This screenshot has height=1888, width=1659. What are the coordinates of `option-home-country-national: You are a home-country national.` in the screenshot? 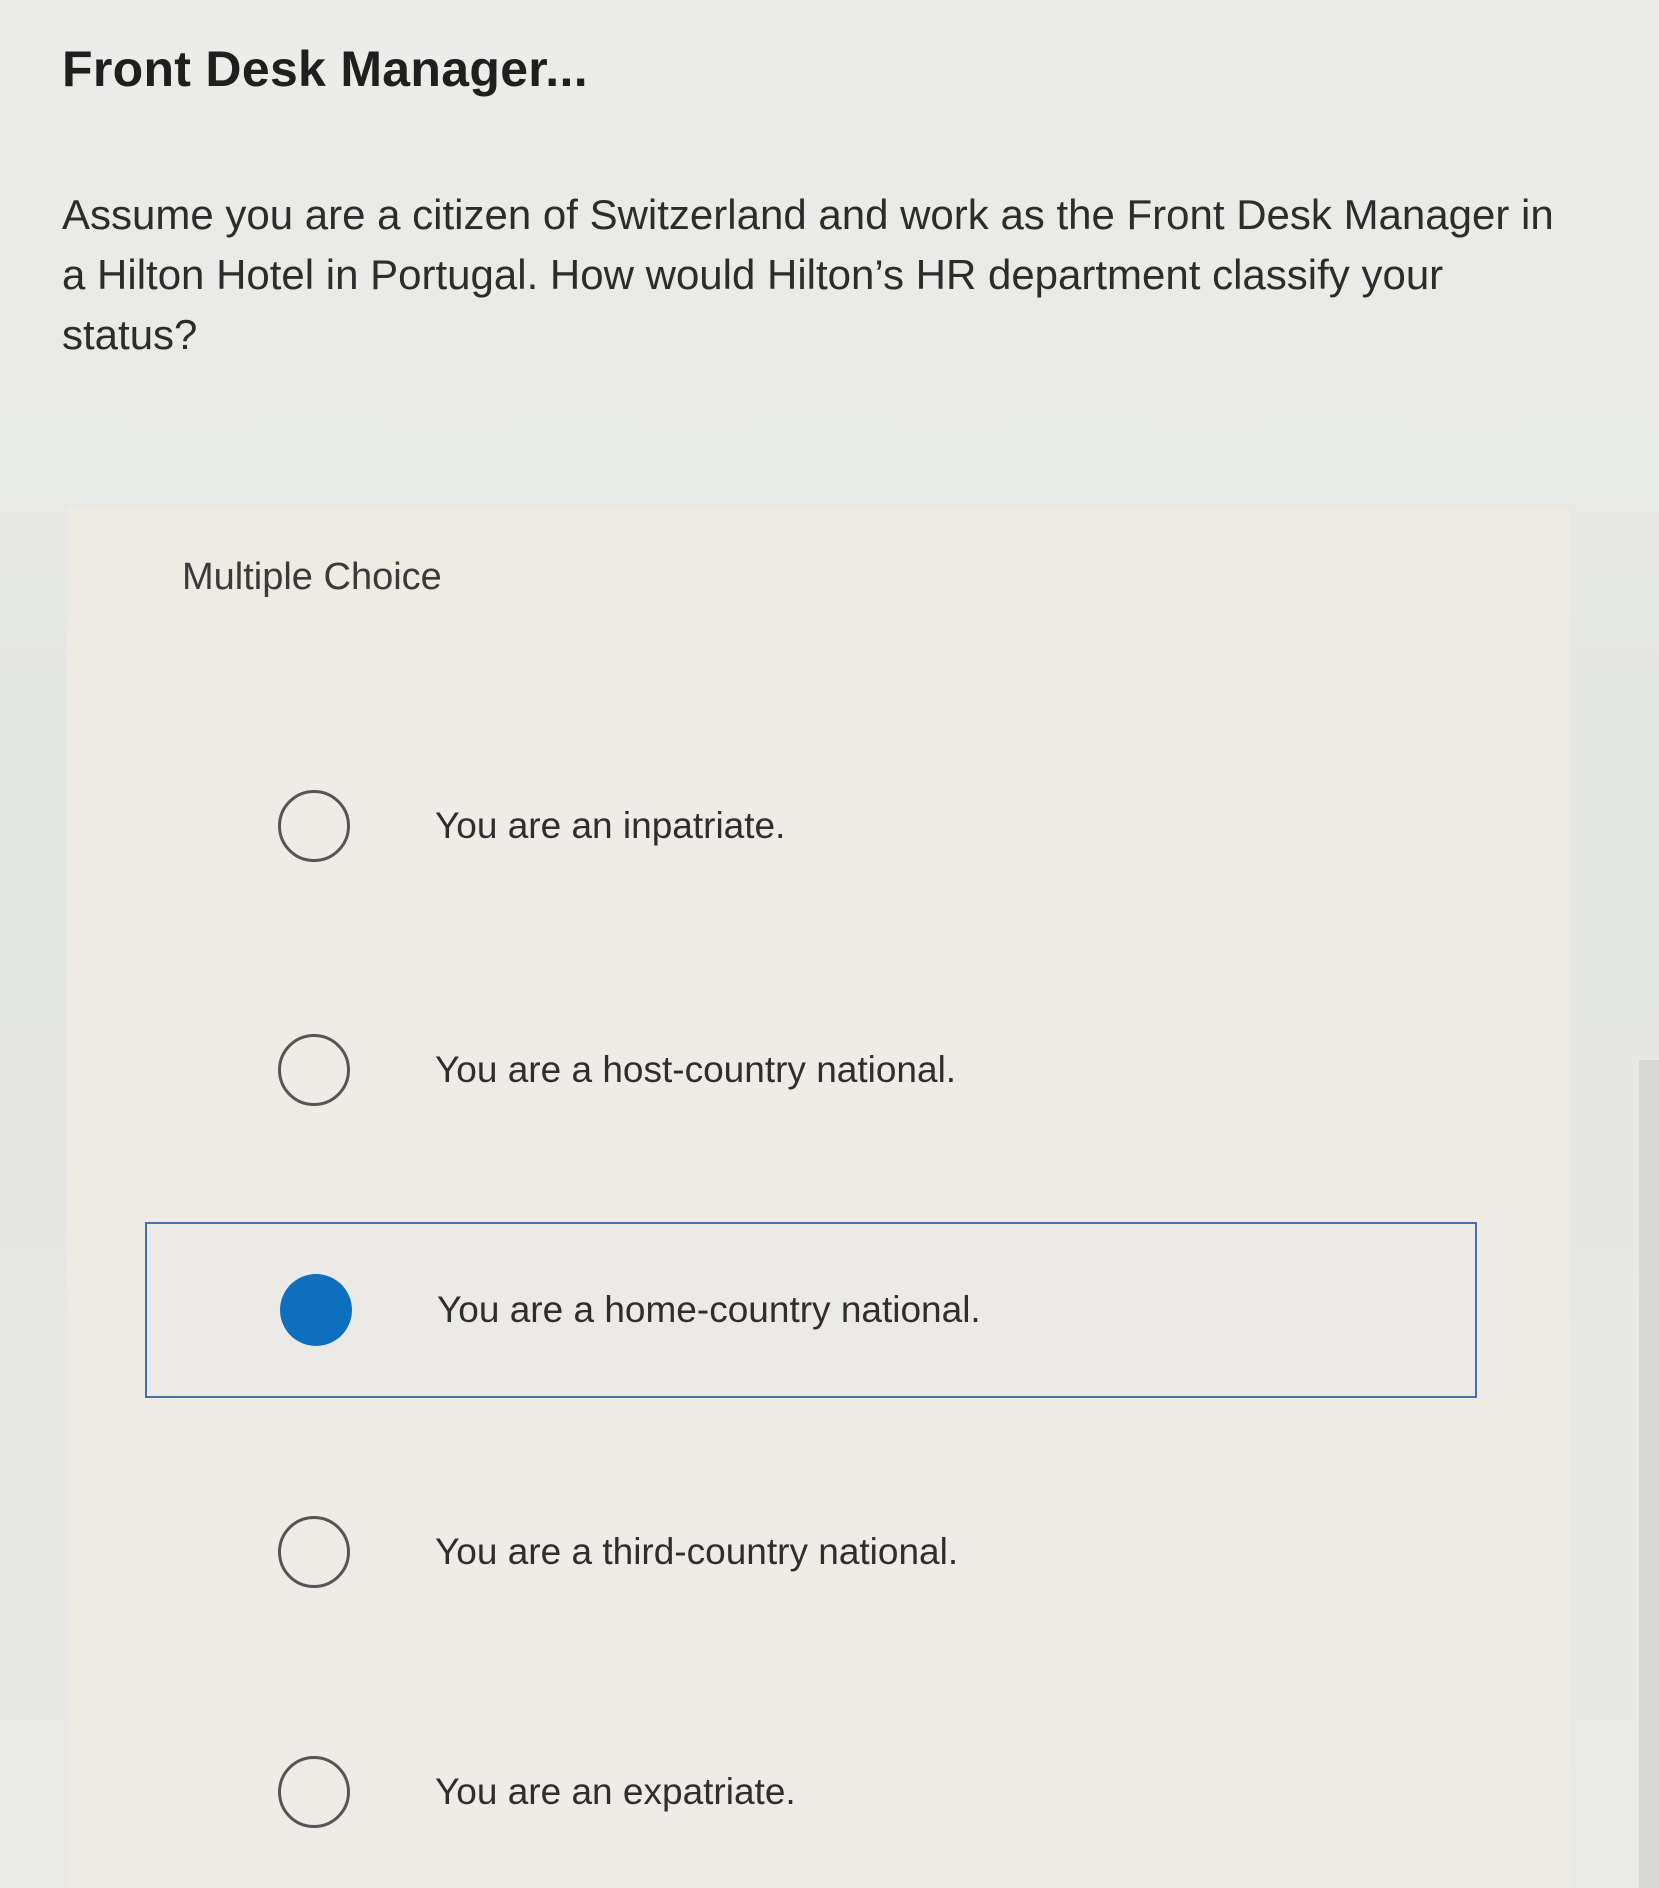 It's located at (811, 1310).